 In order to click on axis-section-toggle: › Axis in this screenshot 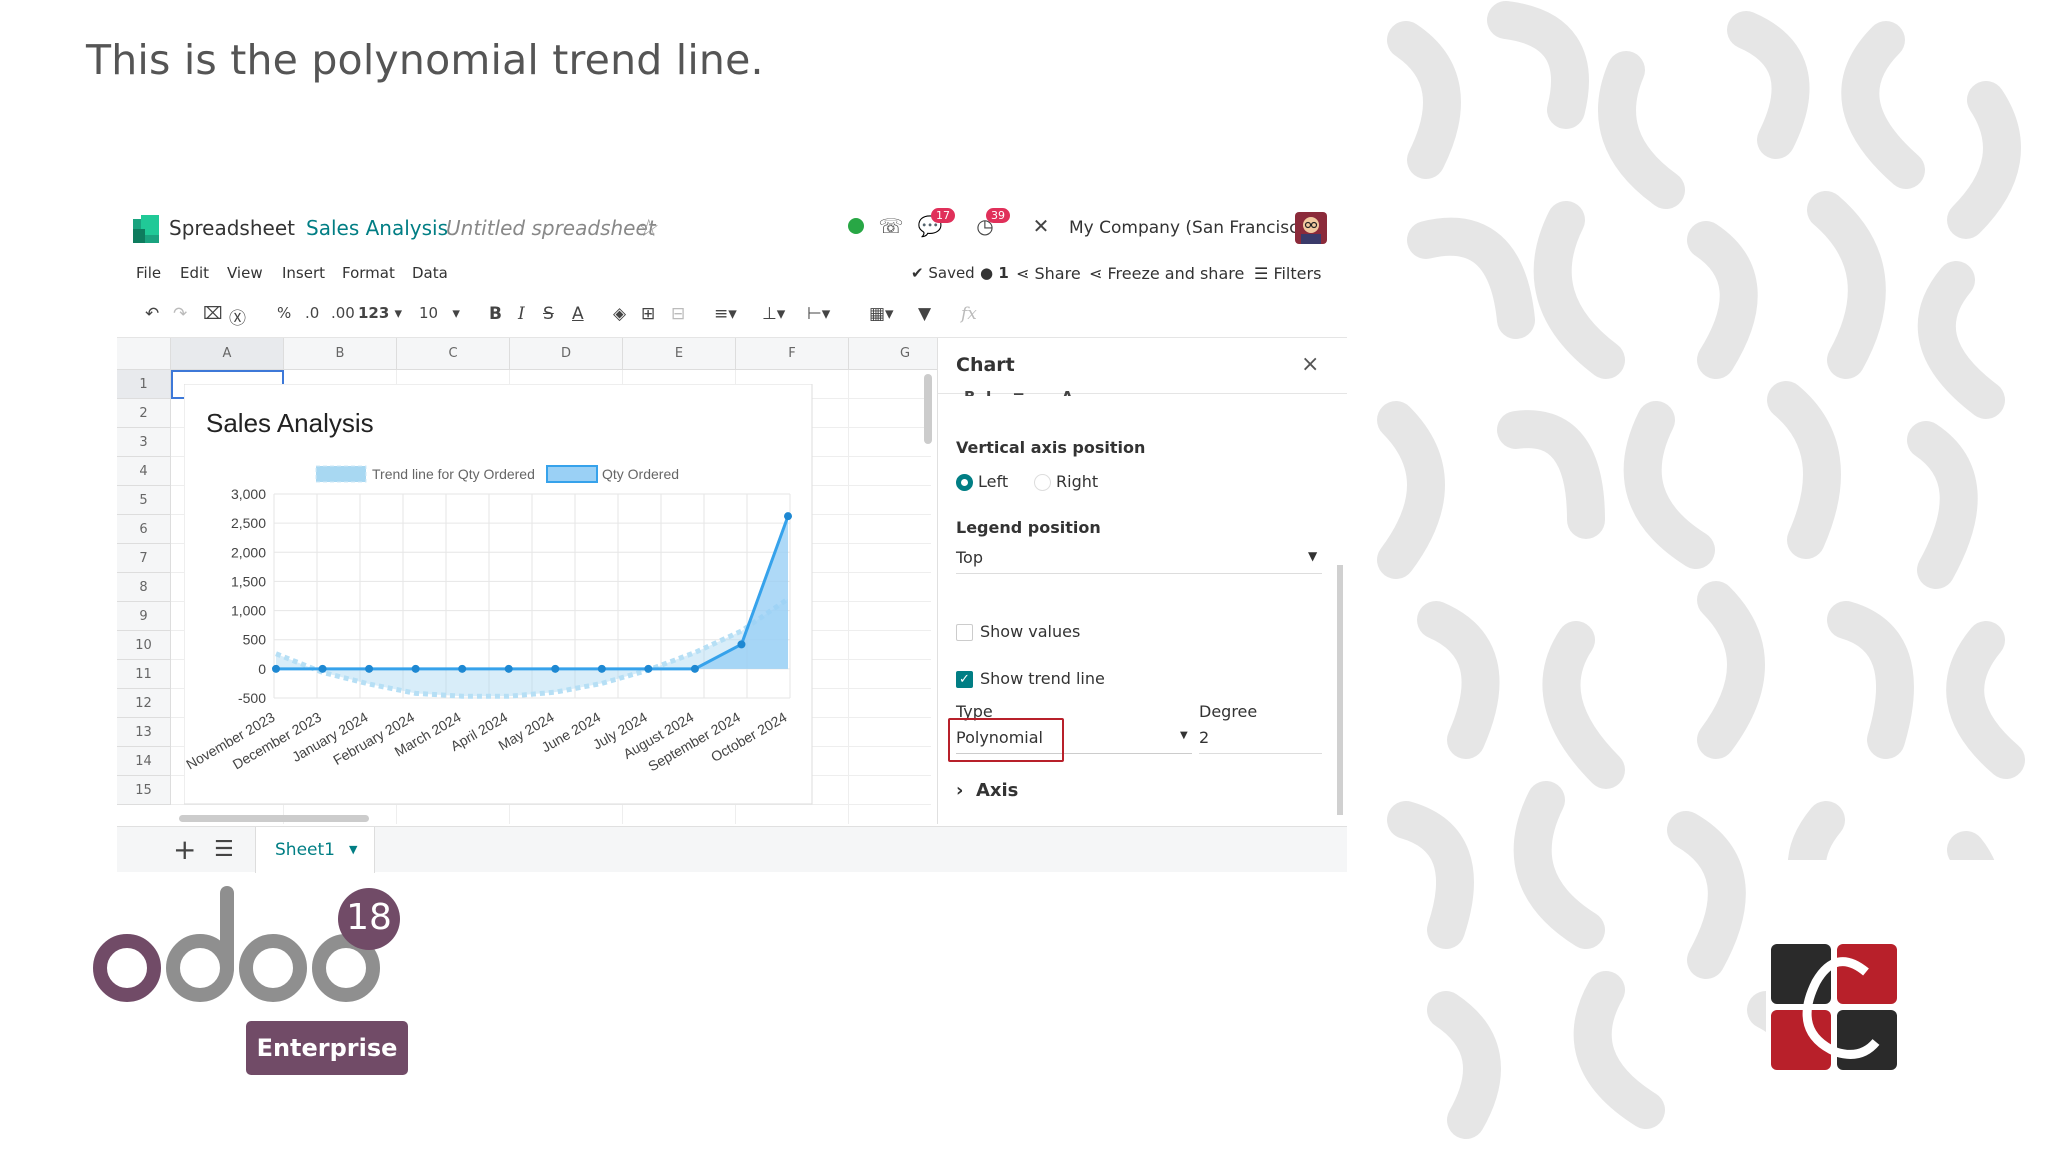, I will do `click(987, 790)`.